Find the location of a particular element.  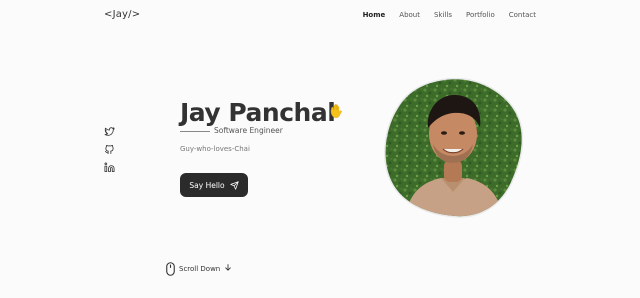

nav-portfolio: Portfolio is located at coordinates (480, 15).